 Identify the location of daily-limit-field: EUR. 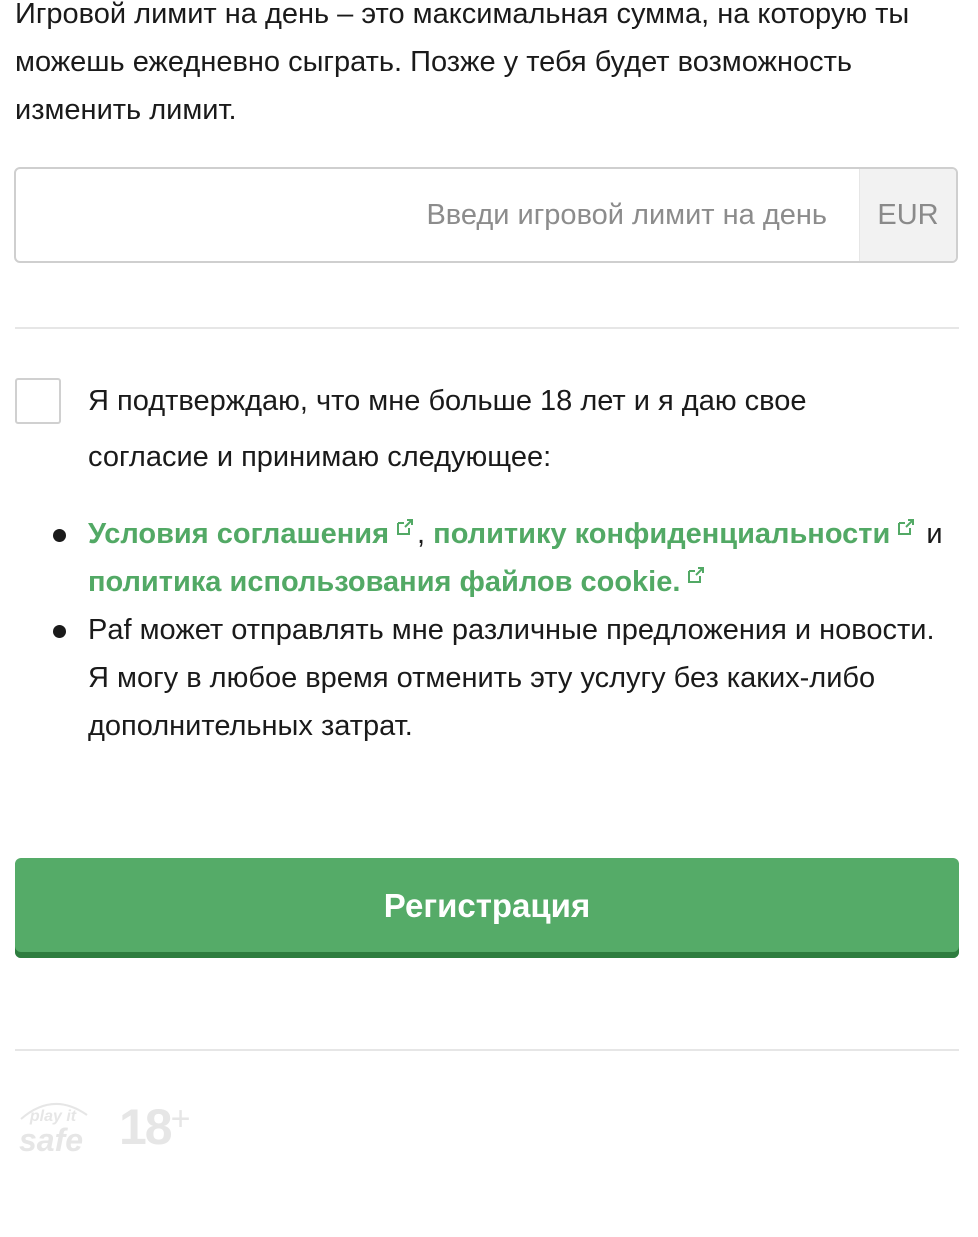
(486, 215).